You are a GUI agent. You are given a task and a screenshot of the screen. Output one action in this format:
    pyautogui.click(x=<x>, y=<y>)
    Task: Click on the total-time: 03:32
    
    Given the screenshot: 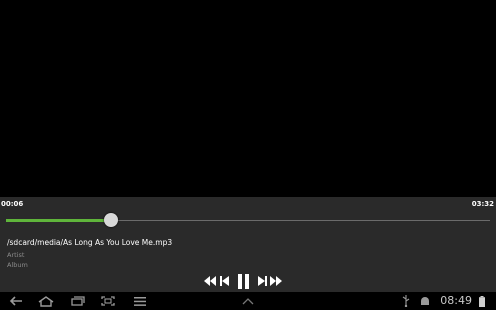 What is the action you would take?
    pyautogui.click(x=482, y=204)
    